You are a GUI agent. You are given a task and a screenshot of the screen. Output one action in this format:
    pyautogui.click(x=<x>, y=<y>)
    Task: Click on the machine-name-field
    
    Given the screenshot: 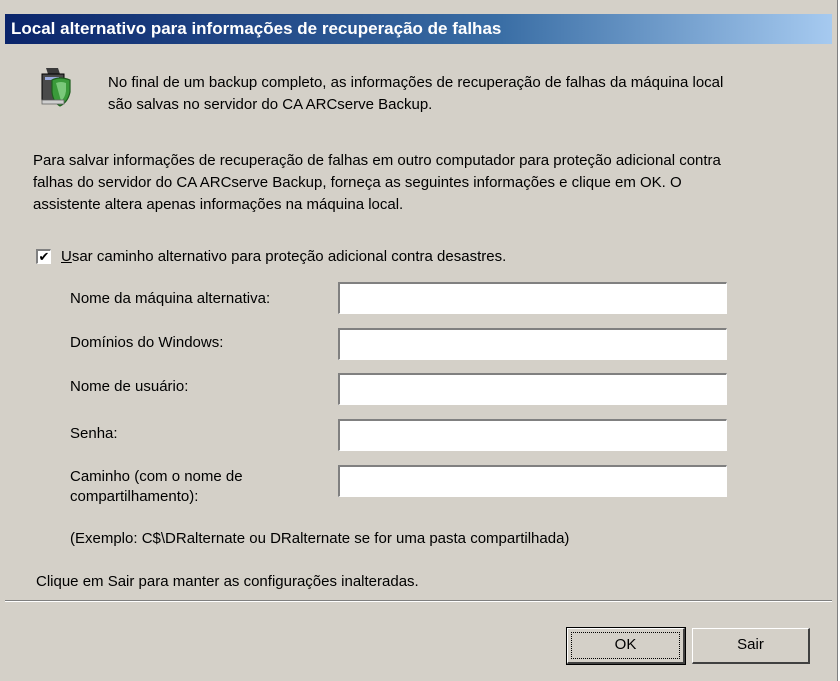 What is the action you would take?
    pyautogui.click(x=532, y=298)
    